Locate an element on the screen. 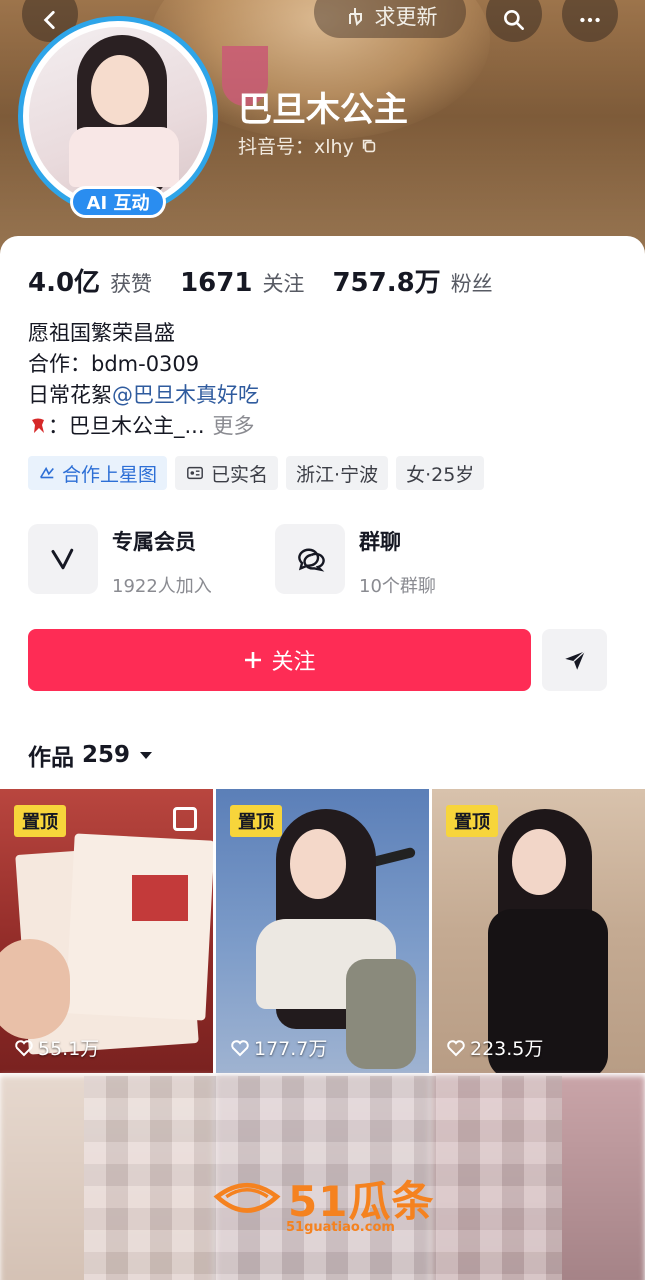 This screenshot has width=645, height=1280. bio-more-link: 更多 is located at coordinates (234, 426).